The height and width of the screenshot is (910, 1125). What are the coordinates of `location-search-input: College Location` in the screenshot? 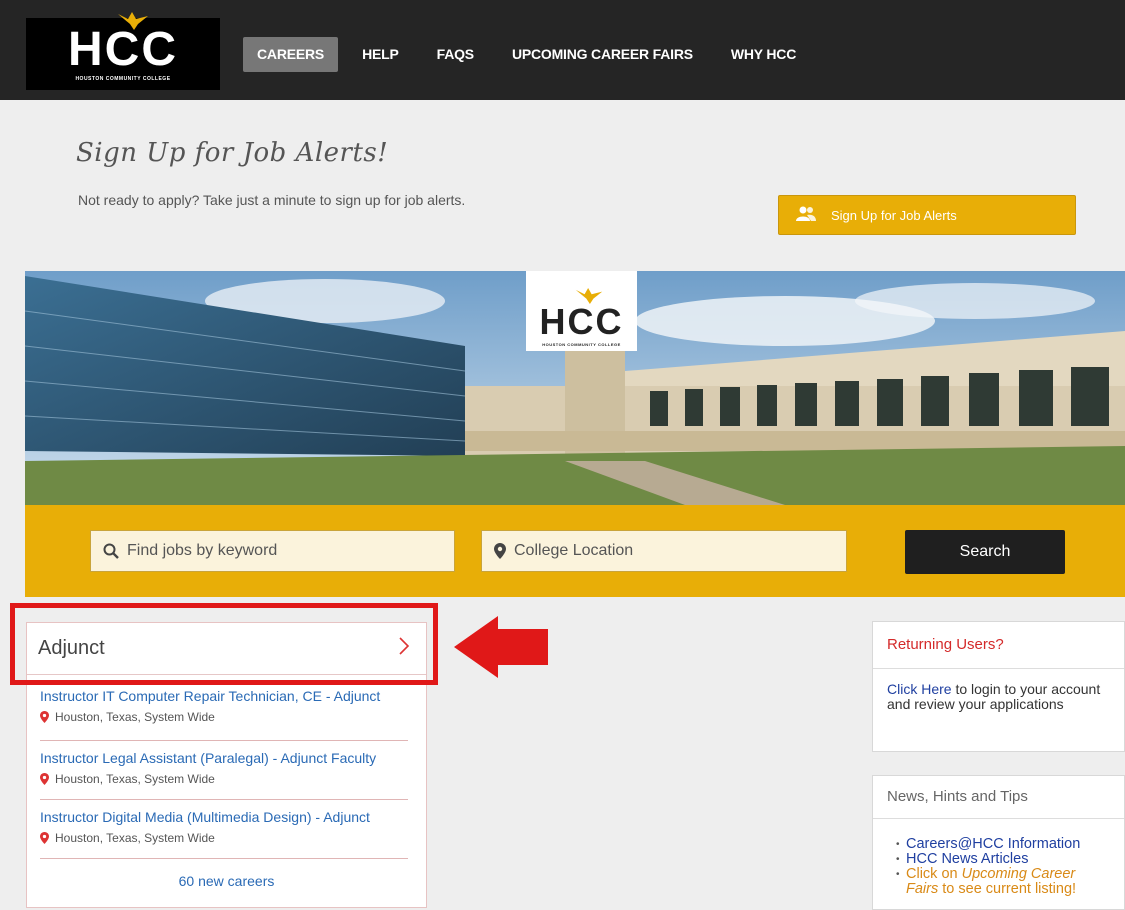 It's located at (664, 551).